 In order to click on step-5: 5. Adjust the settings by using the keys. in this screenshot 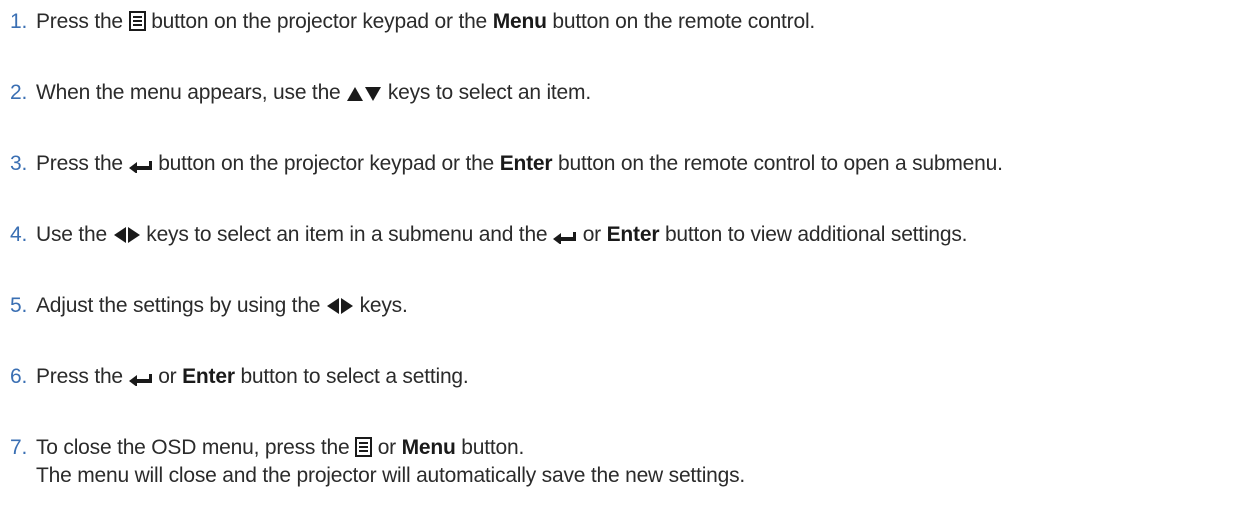, I will do `click(627, 306)`.